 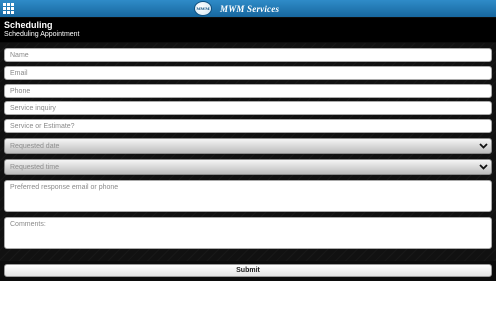 What do you see at coordinates (248, 270) in the screenshot?
I see `submit-button: Submit` at bounding box center [248, 270].